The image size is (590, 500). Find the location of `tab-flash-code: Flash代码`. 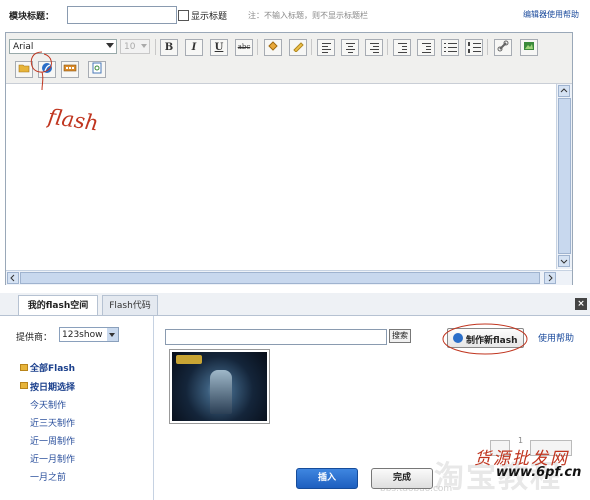

tab-flash-code: Flash代码 is located at coordinates (130, 305).